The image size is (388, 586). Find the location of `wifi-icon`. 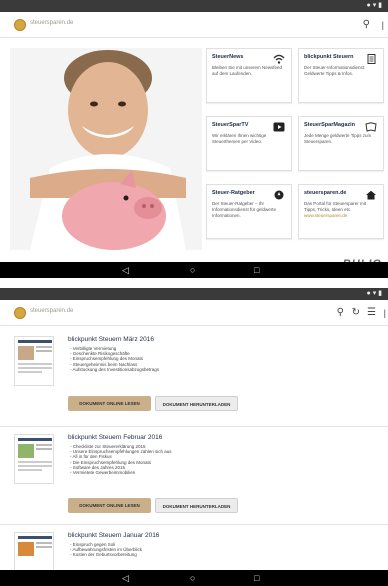

wifi-icon is located at coordinates (279, 59).